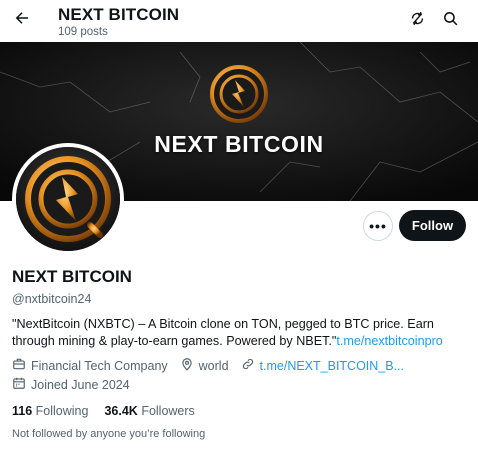  Describe the element at coordinates (62, 411) in the screenshot. I see `following-label: Following` at that location.